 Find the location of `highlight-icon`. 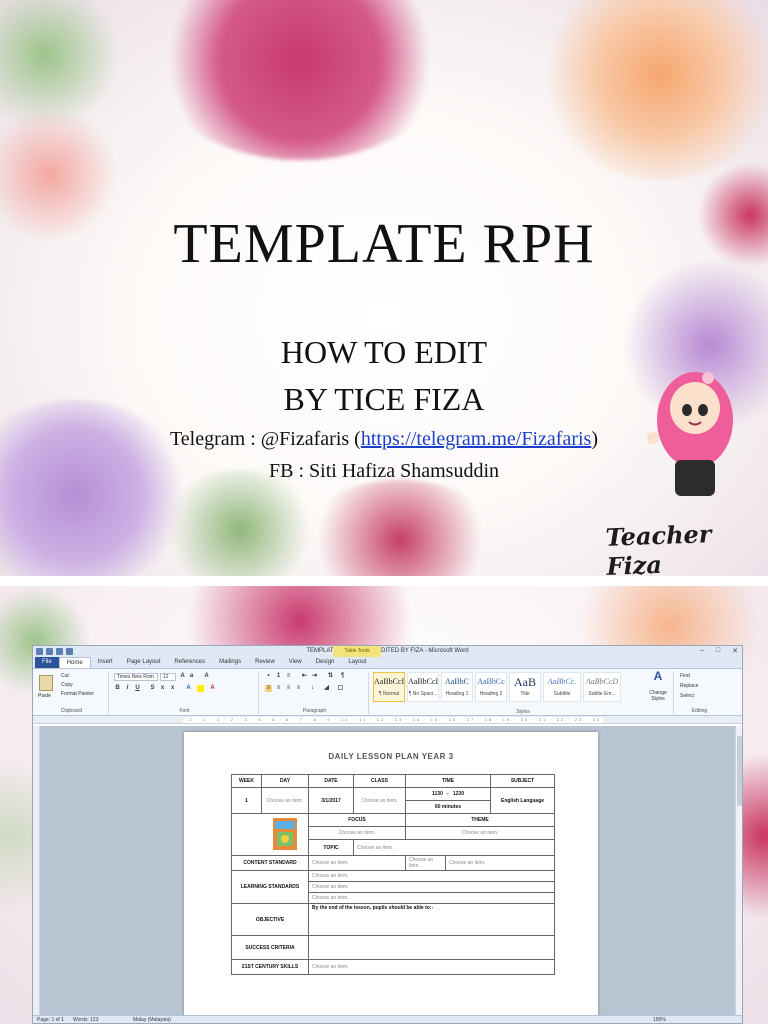

highlight-icon is located at coordinates (200, 688).